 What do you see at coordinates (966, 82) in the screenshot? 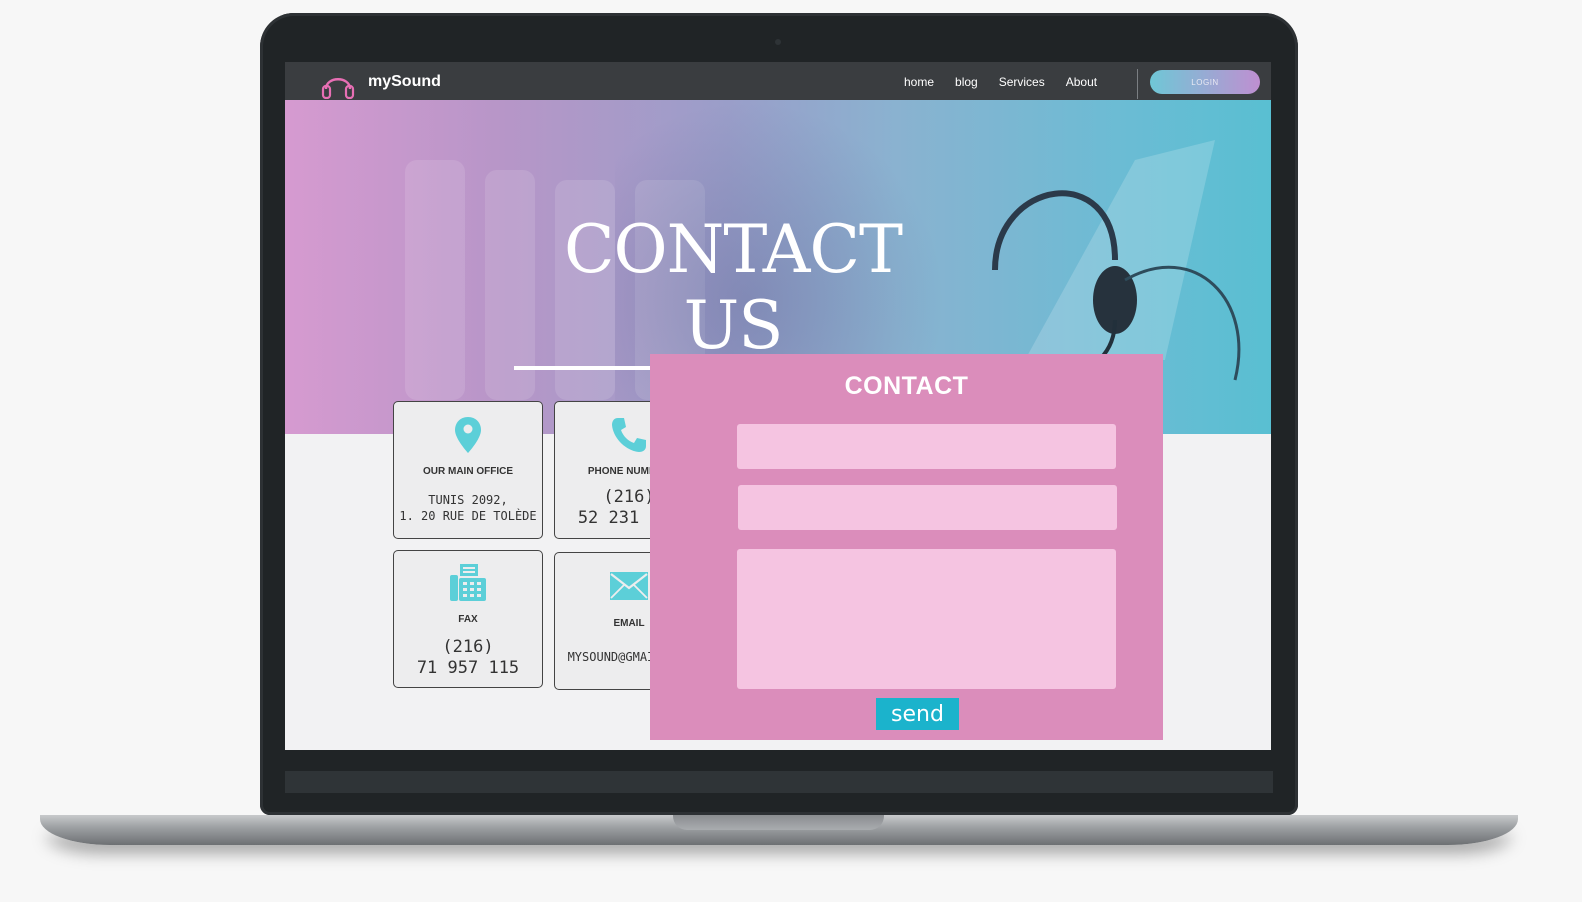
I see `nav-link-blog: blog` at bounding box center [966, 82].